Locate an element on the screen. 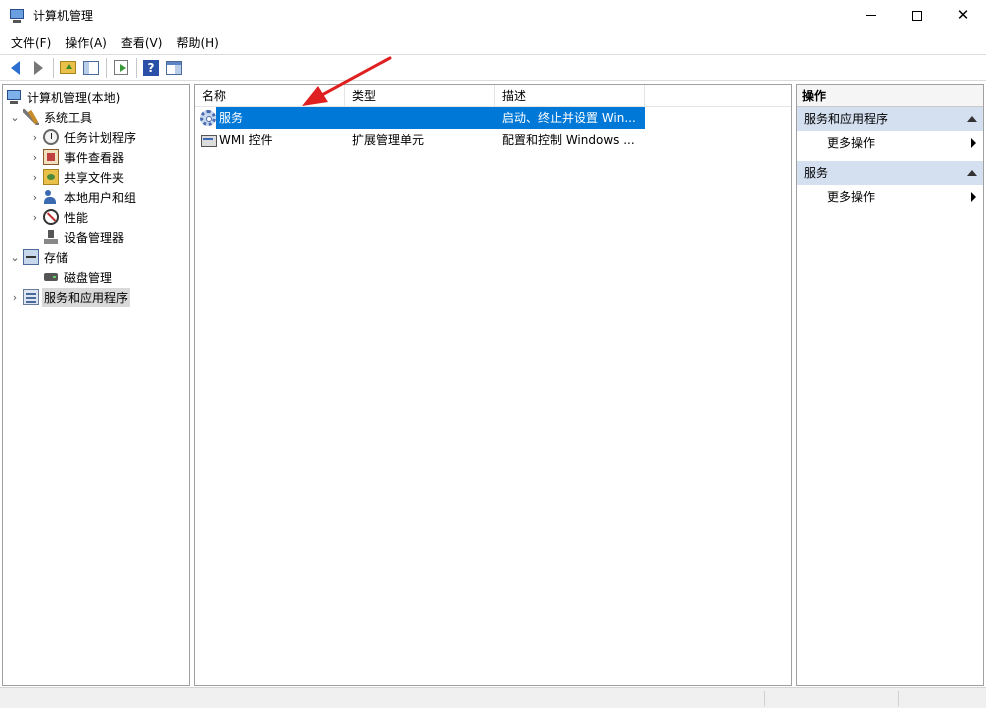 The height and width of the screenshot is (708, 986). close-button: ✕ is located at coordinates (963, 15).